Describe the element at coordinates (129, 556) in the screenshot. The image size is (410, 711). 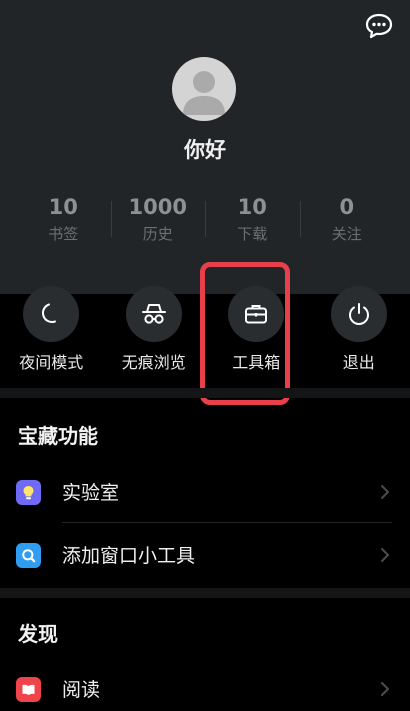
I see `list-item-label: 添加窗口小工具` at that location.